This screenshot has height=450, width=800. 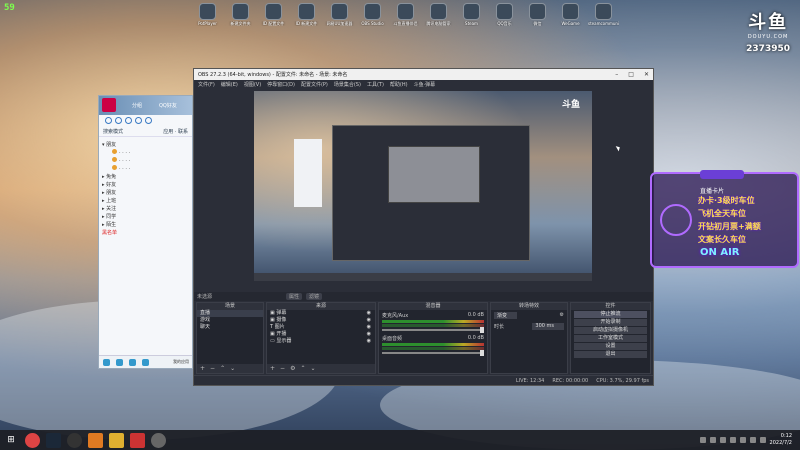 What do you see at coordinates (610, 330) in the screenshot?
I see `virtual-camera-button: 启动虚拟摄像机` at bounding box center [610, 330].